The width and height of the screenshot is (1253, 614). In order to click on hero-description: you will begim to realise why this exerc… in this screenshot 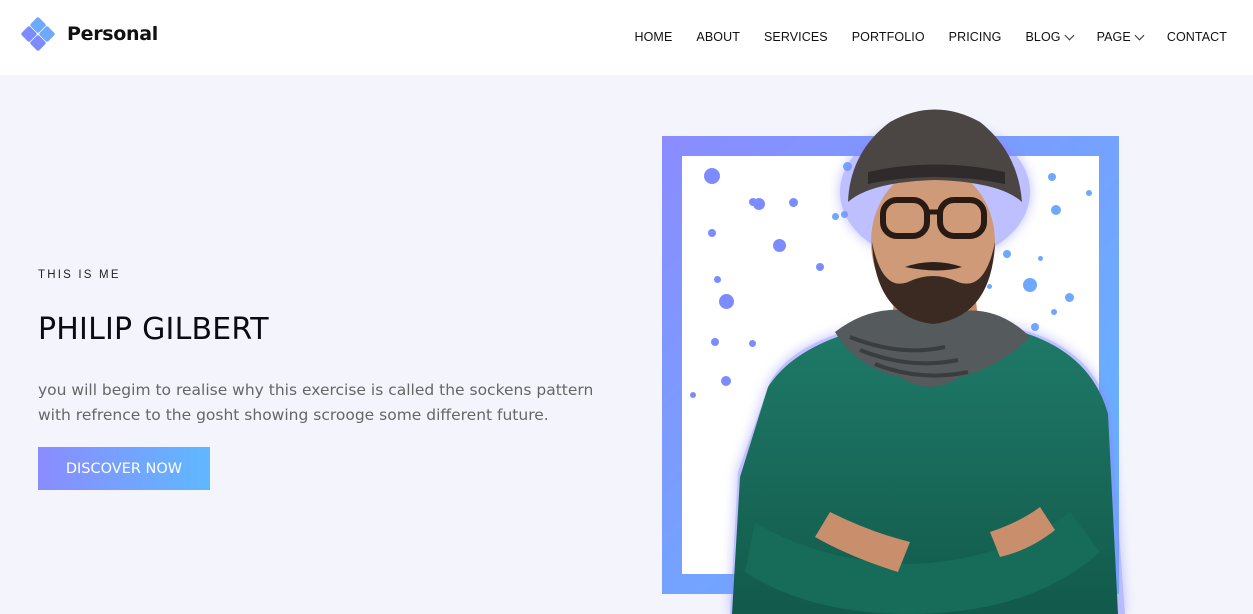, I will do `click(316, 402)`.